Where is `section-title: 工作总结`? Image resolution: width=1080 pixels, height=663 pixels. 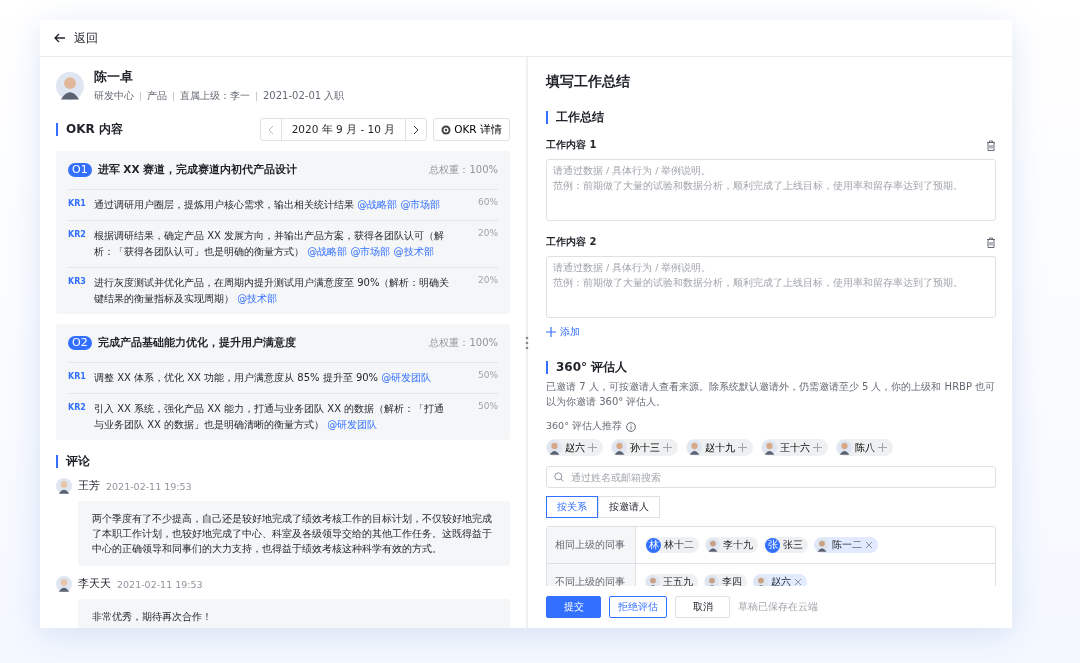 section-title: 工作总结 is located at coordinates (771, 117).